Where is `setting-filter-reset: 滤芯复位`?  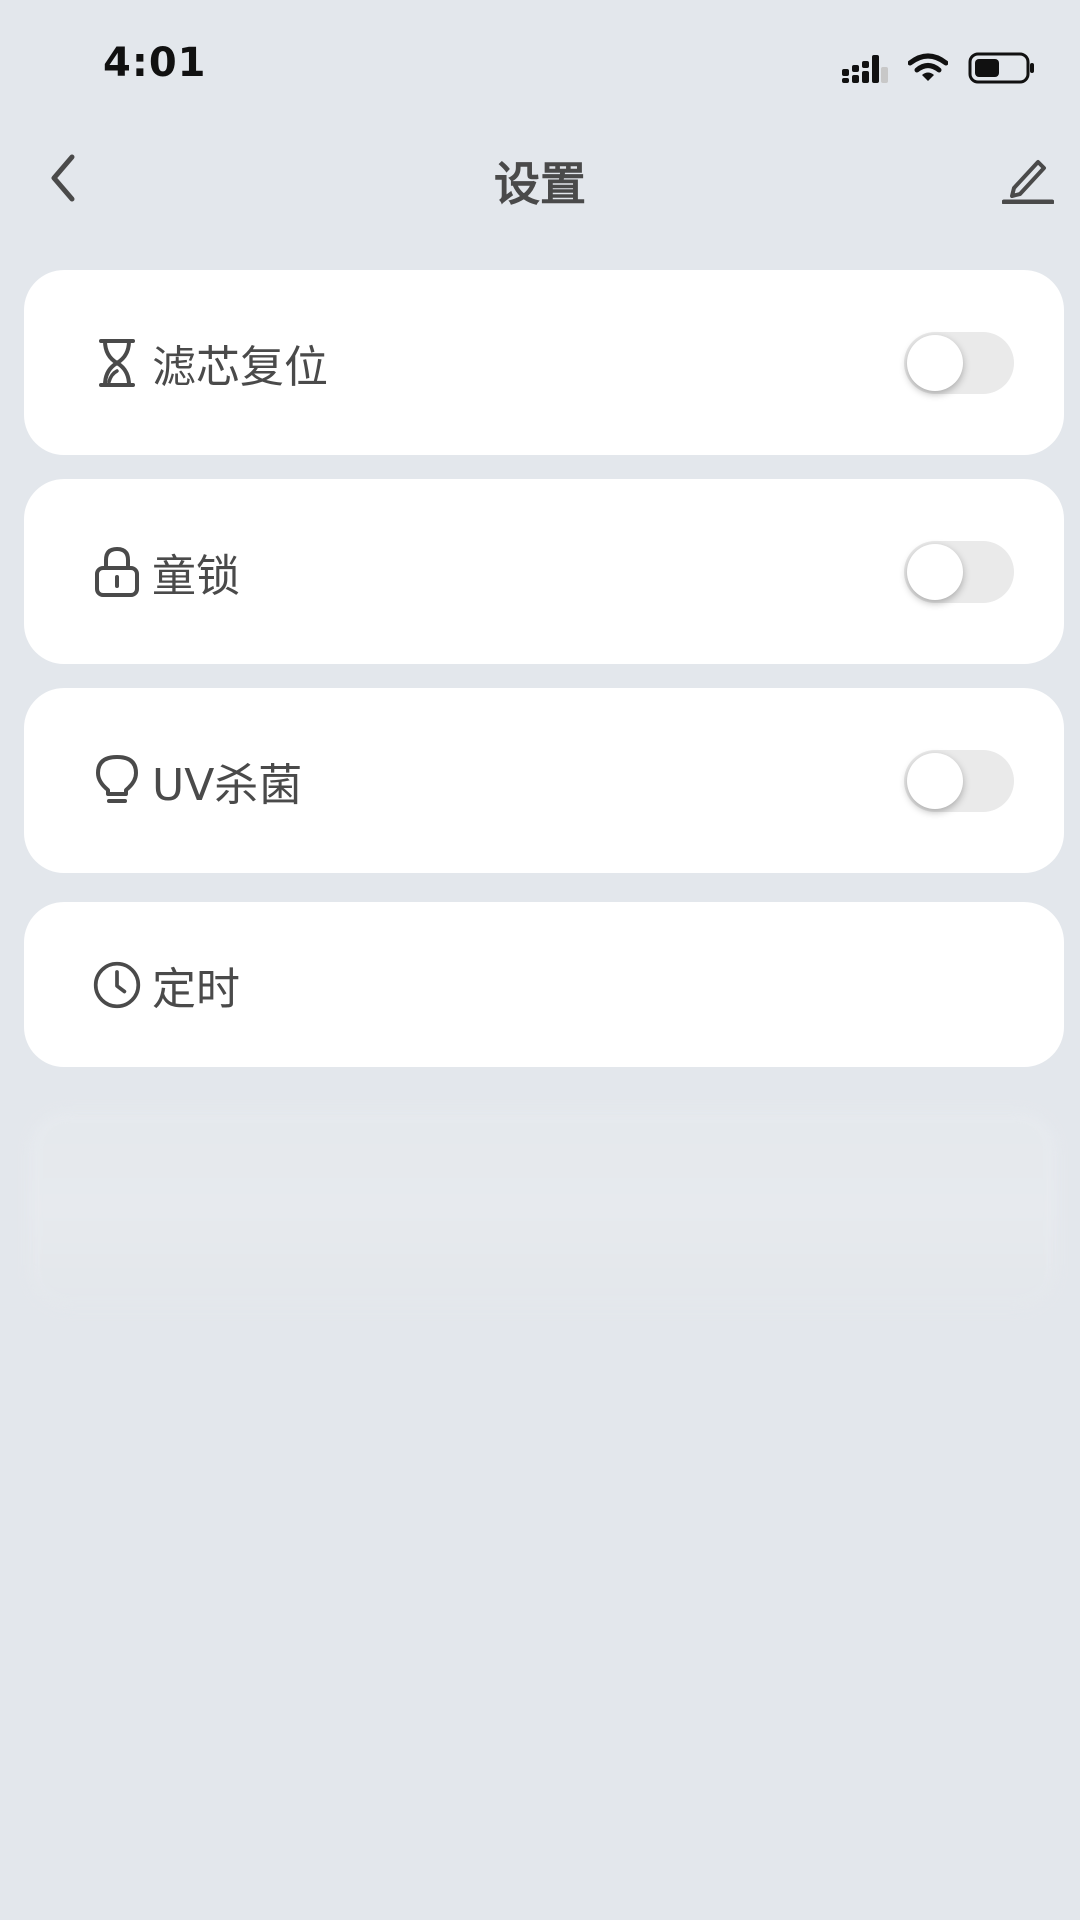
setting-filter-reset: 滤芯复位 is located at coordinates (544, 362).